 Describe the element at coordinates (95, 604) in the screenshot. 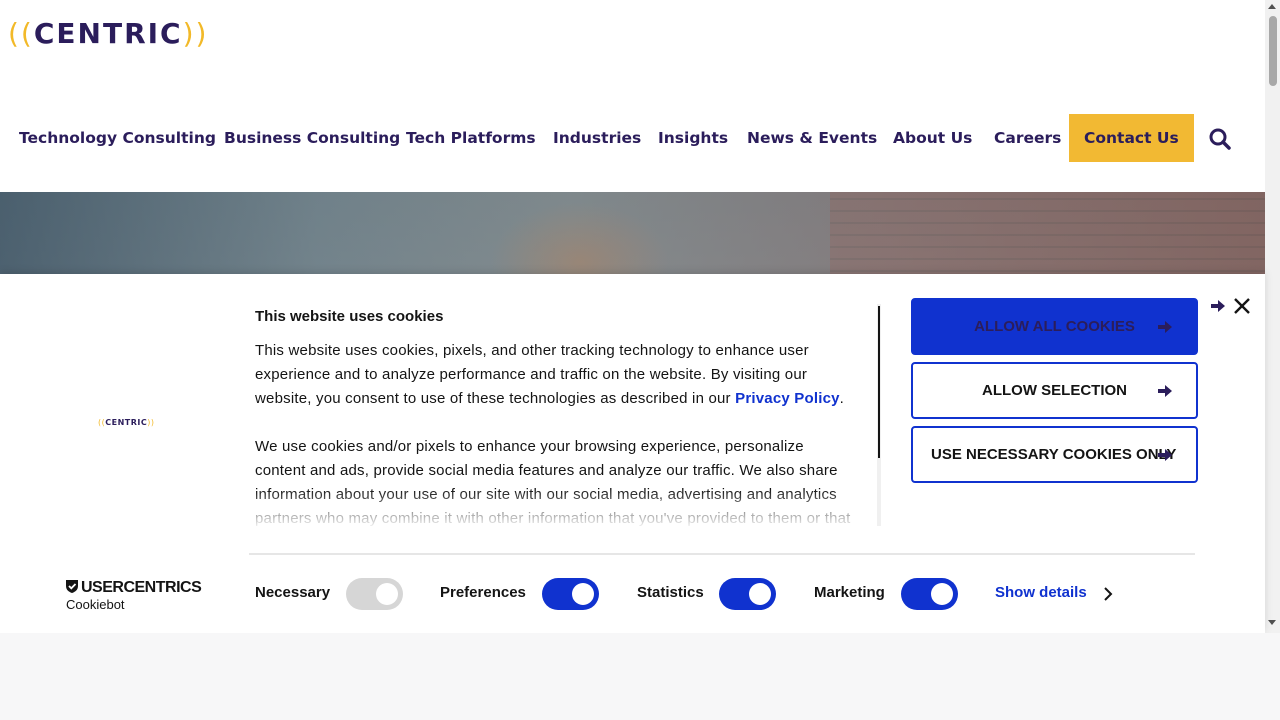

I see `cookiebot-label: Cookiebot` at that location.